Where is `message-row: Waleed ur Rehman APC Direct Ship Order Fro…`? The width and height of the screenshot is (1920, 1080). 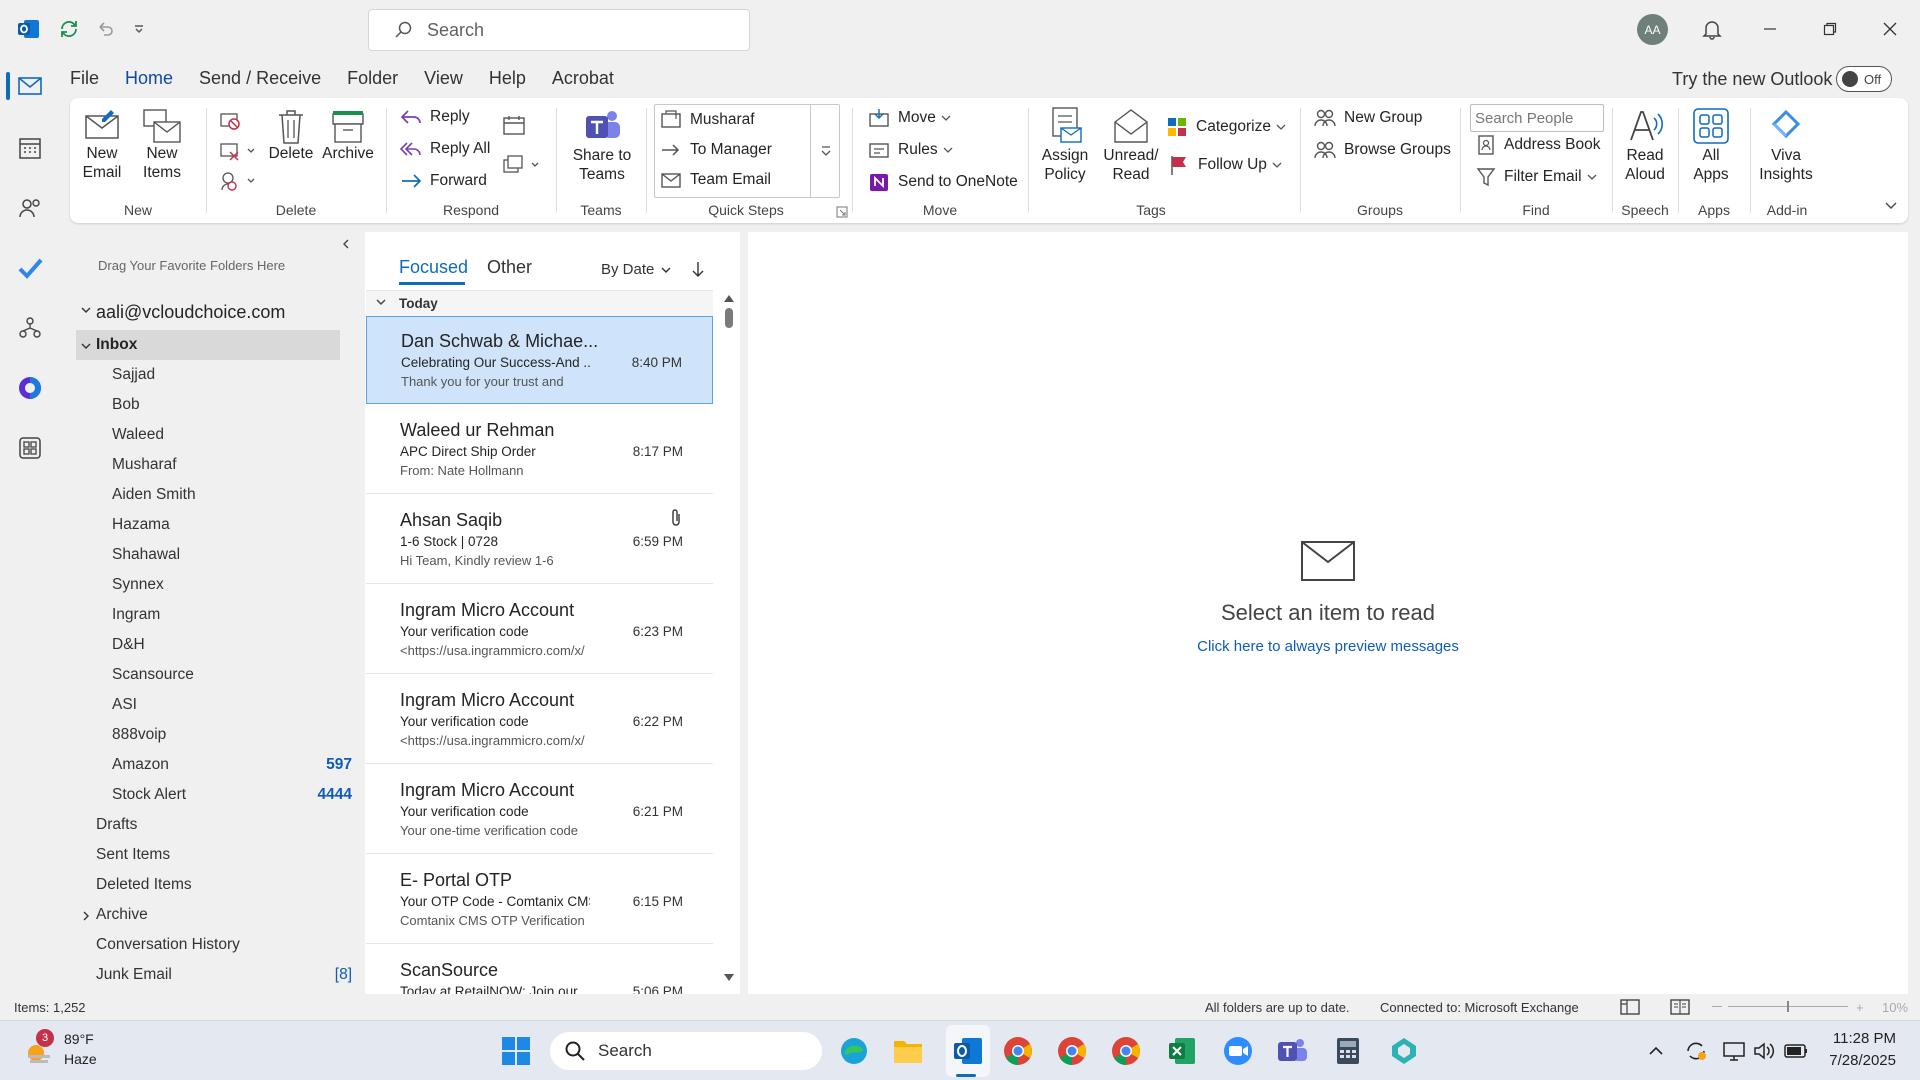 message-row: Waleed ur Rehman APC Direct Ship Order Fro… is located at coordinates (539, 450).